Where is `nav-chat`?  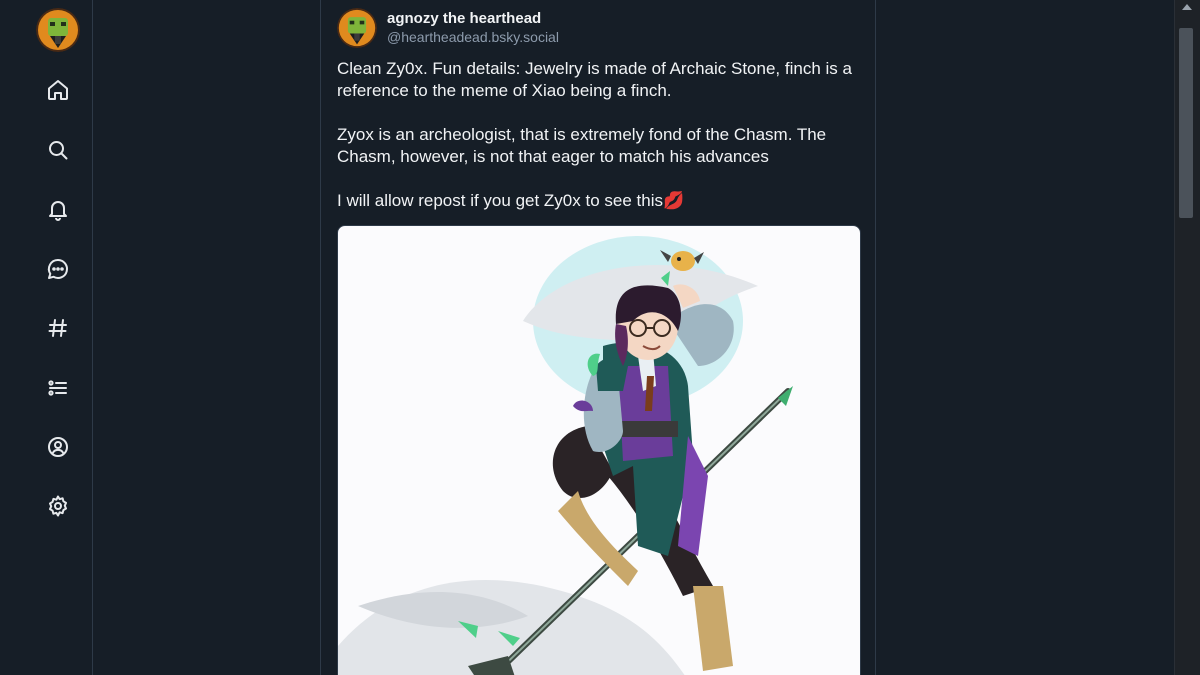 nav-chat is located at coordinates (58, 269).